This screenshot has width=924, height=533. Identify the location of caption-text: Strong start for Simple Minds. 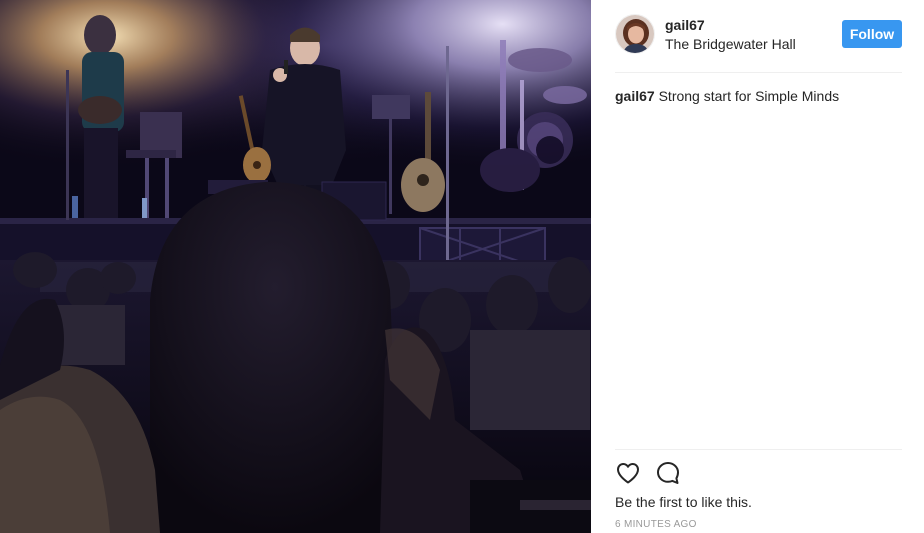
(749, 96).